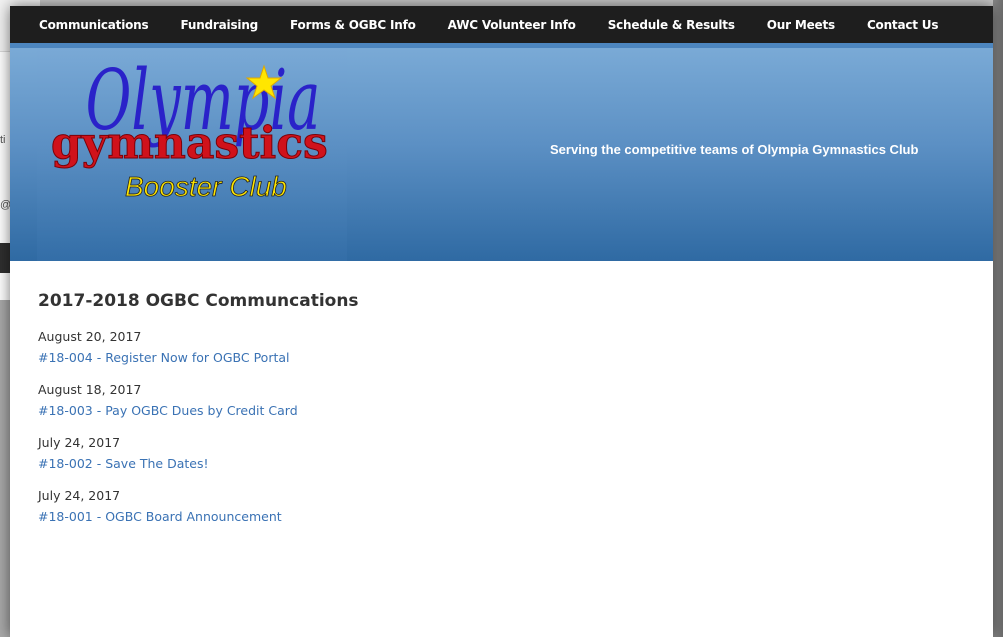 Image resolution: width=1003 pixels, height=637 pixels. What do you see at coordinates (903, 25) in the screenshot?
I see `nav-item-contact-us: Contact Us` at bounding box center [903, 25].